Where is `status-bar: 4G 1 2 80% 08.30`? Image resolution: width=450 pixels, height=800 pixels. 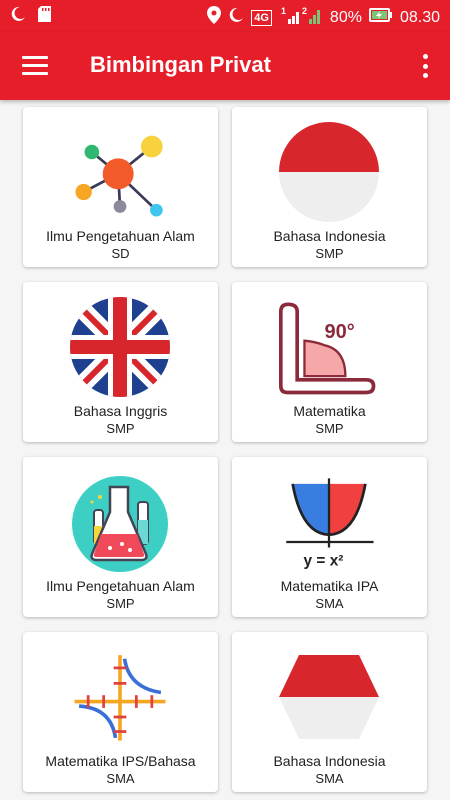 status-bar: 4G 1 2 80% 08.30 is located at coordinates (225, 16).